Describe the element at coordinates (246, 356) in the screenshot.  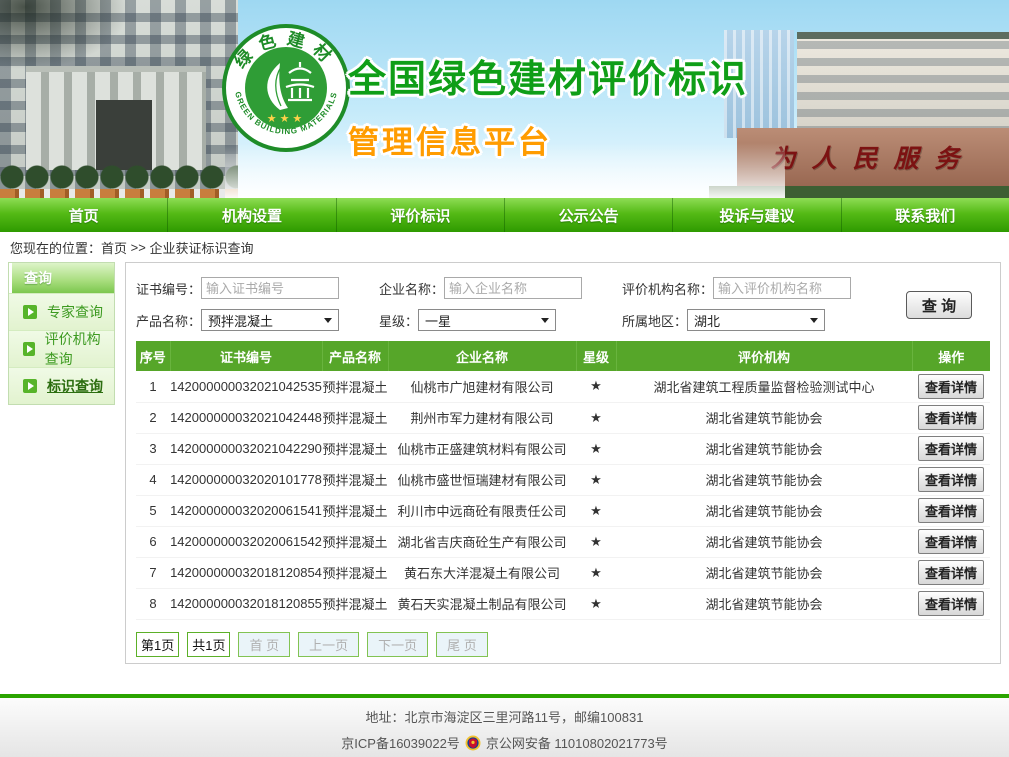
I see `table-header-cell: 证书编号` at that location.